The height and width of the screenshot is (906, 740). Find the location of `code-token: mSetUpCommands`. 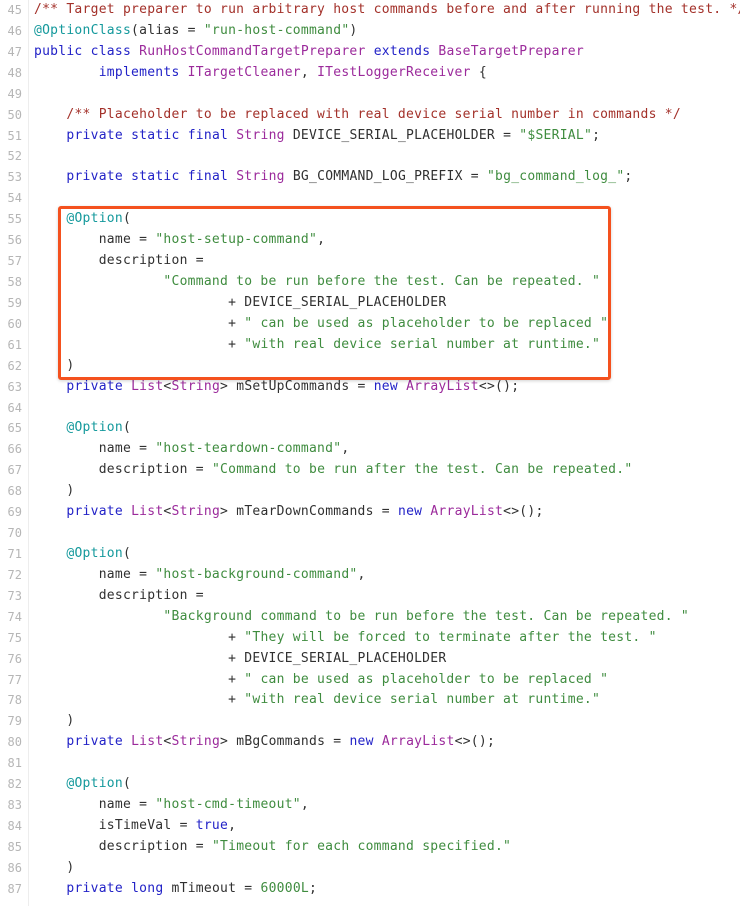

code-token: mSetUpCommands is located at coordinates (293, 386).